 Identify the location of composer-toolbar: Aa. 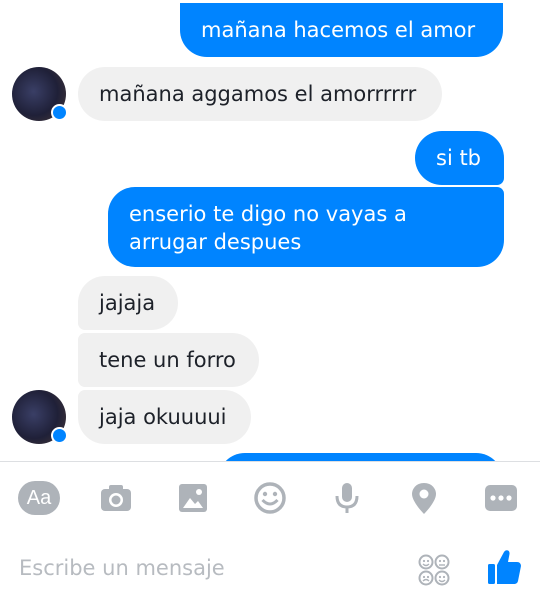
(270, 497).